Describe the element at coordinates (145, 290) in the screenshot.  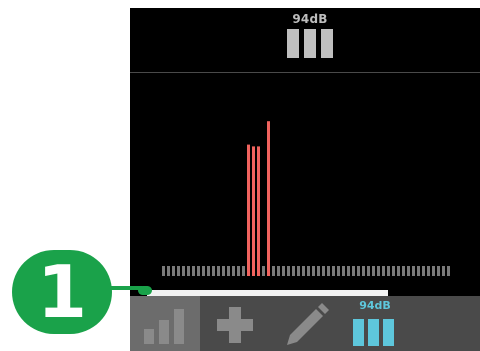
I see `slider-handle` at that location.